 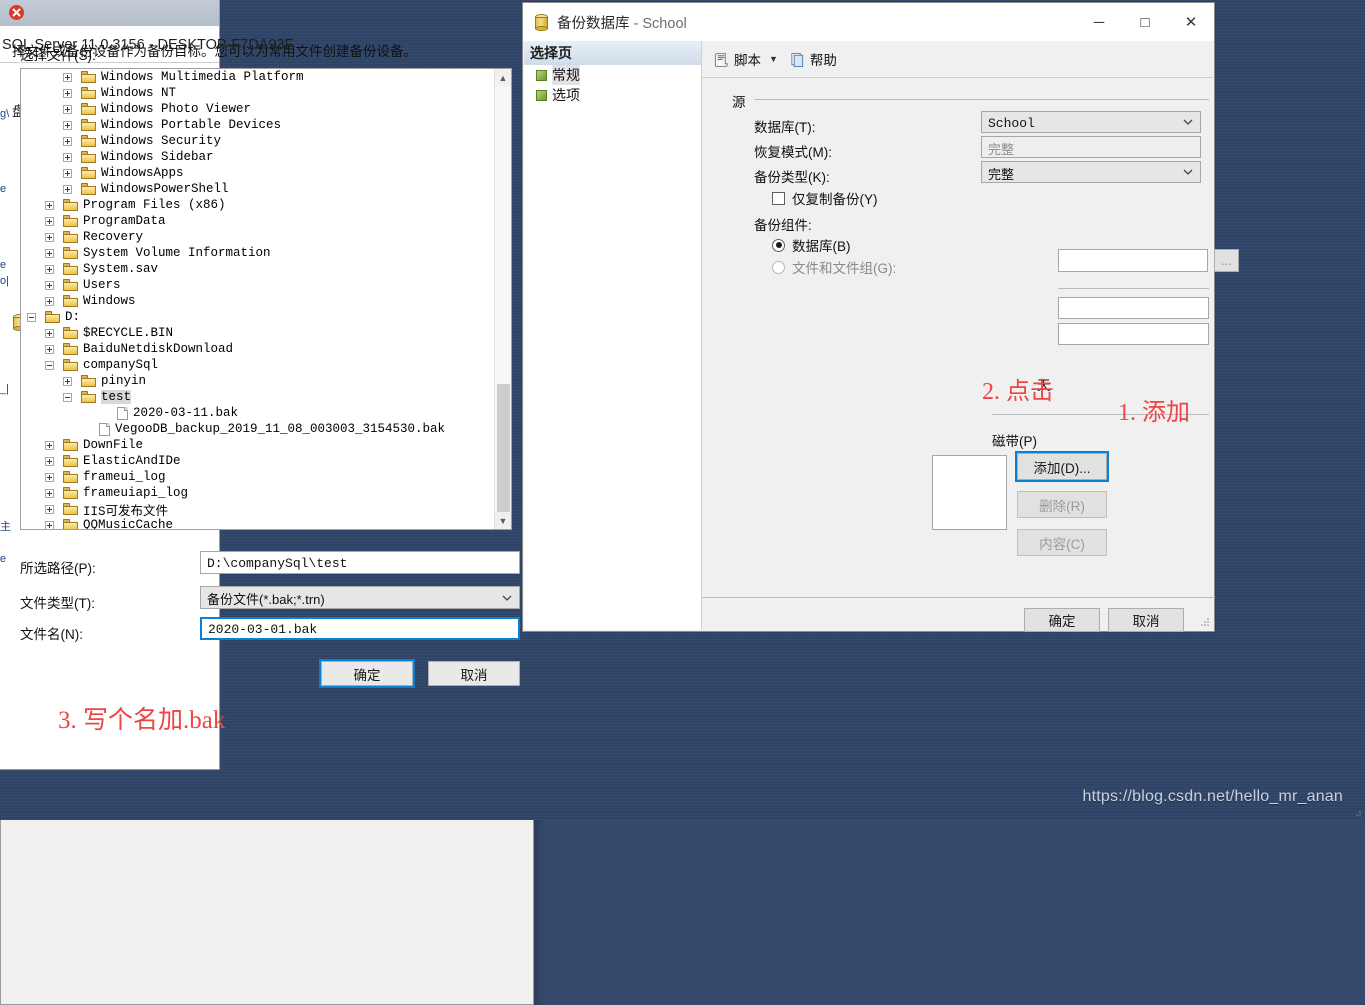 What do you see at coordinates (257, 237) in the screenshot?
I see `tree-item: Recovery` at bounding box center [257, 237].